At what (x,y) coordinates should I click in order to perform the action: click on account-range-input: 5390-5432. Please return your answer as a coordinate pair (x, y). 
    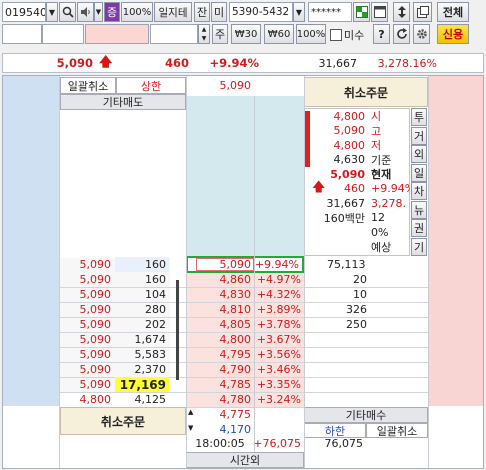
    Looking at the image, I should click on (261, 12).